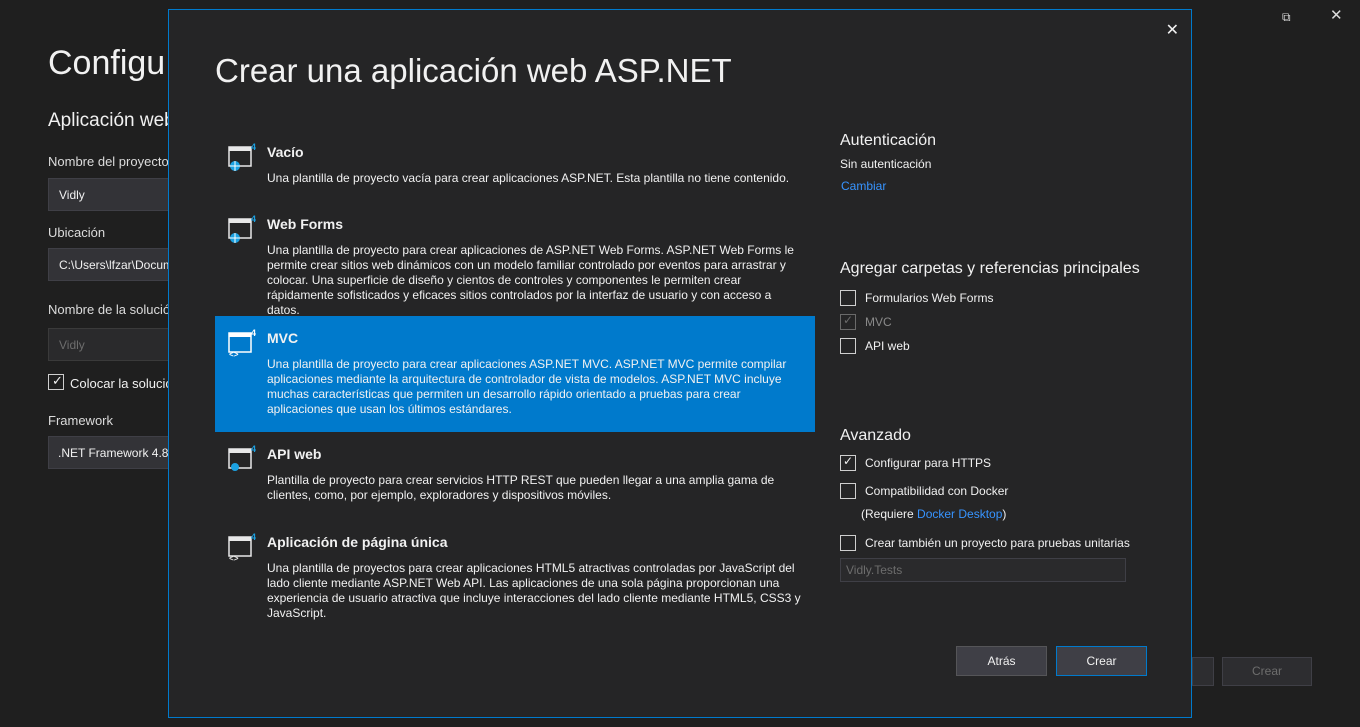  Describe the element at coordinates (125, 383) in the screenshot. I see `place-together-label: Colocar la solución` at that location.